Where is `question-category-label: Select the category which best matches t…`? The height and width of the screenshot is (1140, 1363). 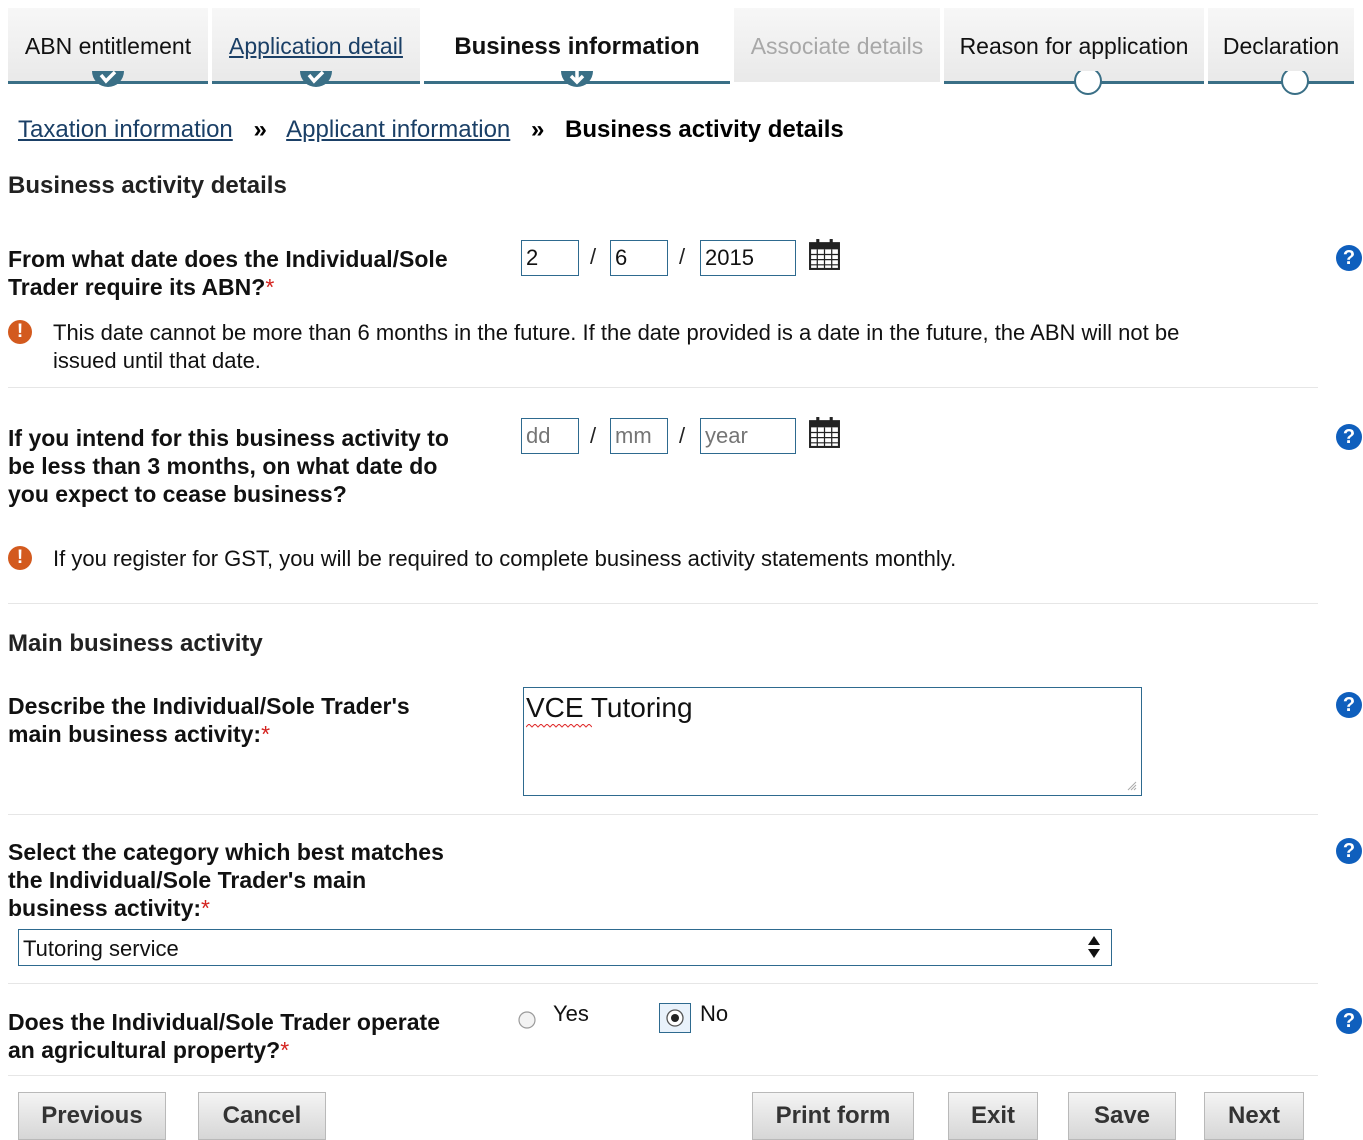
question-category-label: Select the category which best matches t… is located at coordinates (226, 880).